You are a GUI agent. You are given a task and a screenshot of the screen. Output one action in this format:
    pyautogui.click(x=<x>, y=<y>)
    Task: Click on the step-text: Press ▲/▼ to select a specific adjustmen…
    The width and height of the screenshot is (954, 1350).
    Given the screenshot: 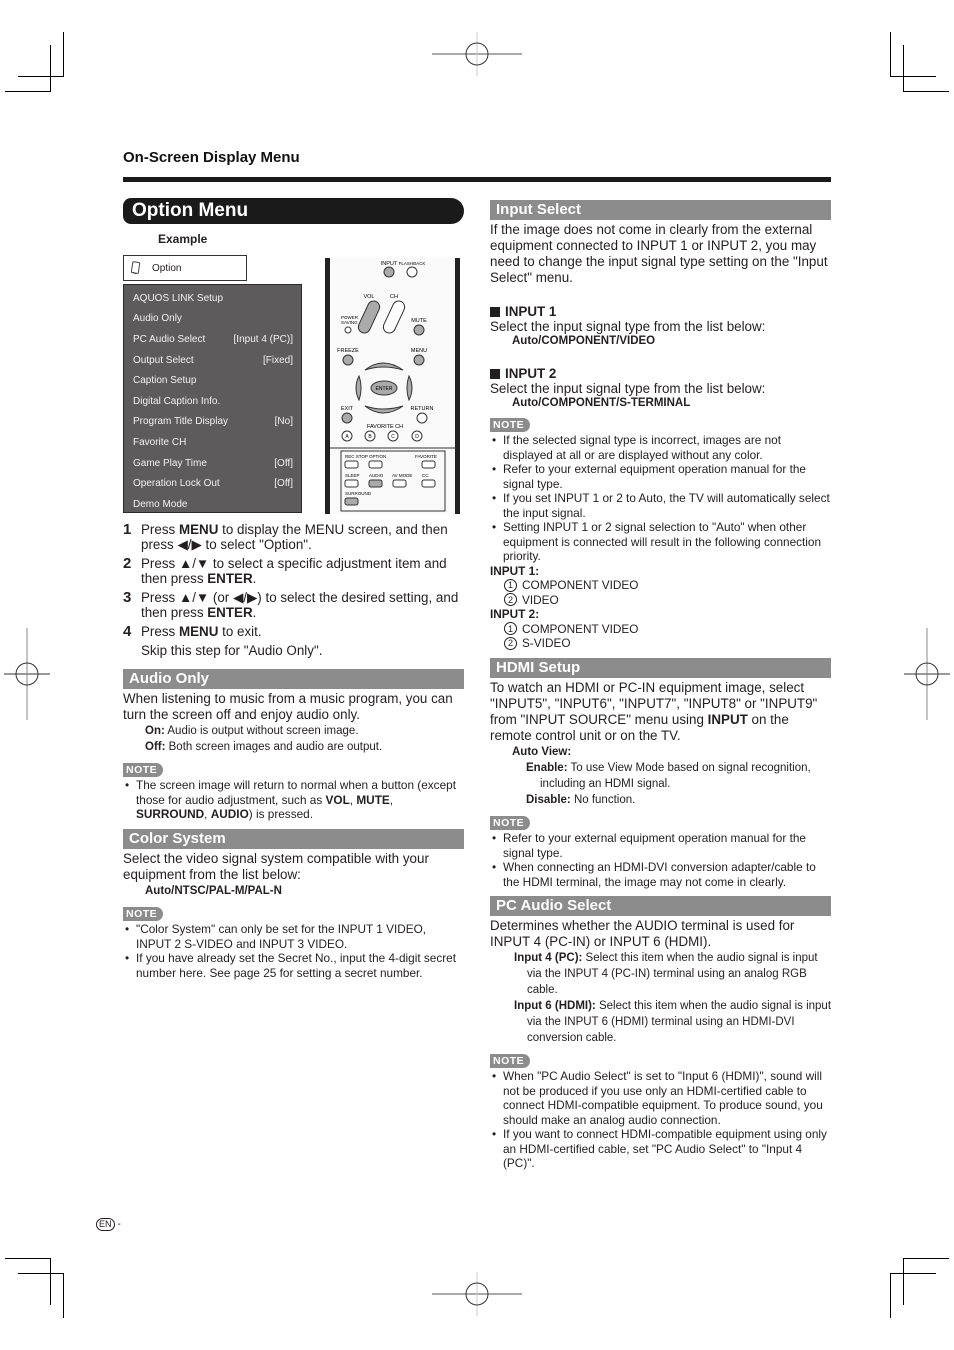 What is the action you would take?
    pyautogui.click(x=302, y=571)
    